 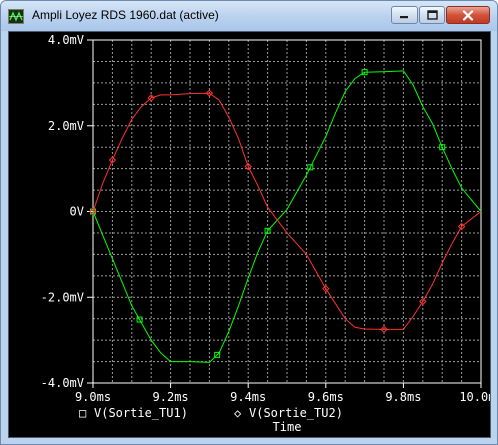 I want to click on window-title: Ampli Loyez RDS 1960.dat (active), so click(x=125, y=15).